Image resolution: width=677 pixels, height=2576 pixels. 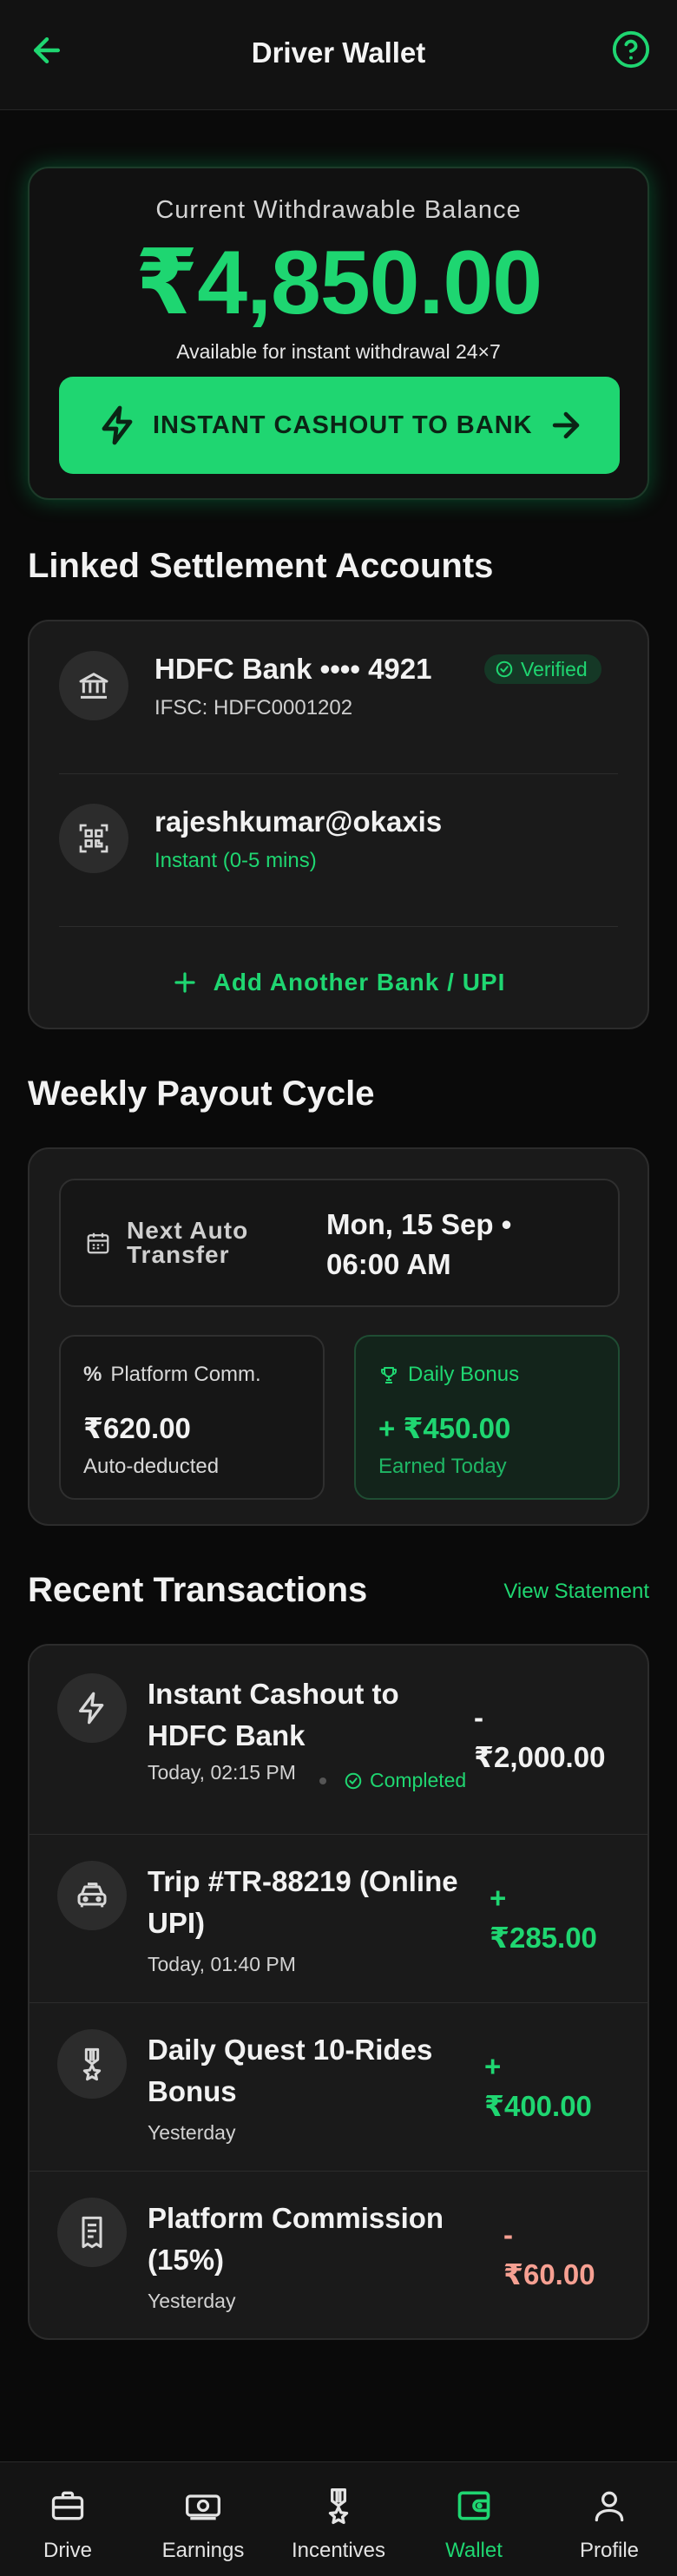 I want to click on nav-label: Earnings, so click(x=203, y=2551).